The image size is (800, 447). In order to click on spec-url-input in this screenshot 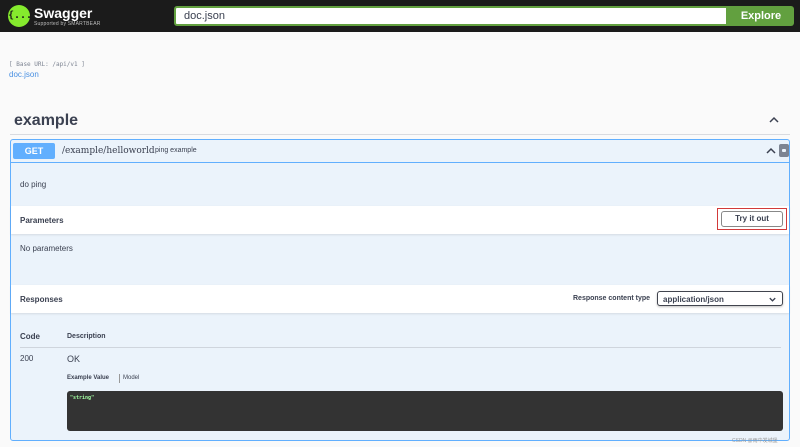, I will do `click(451, 16)`.